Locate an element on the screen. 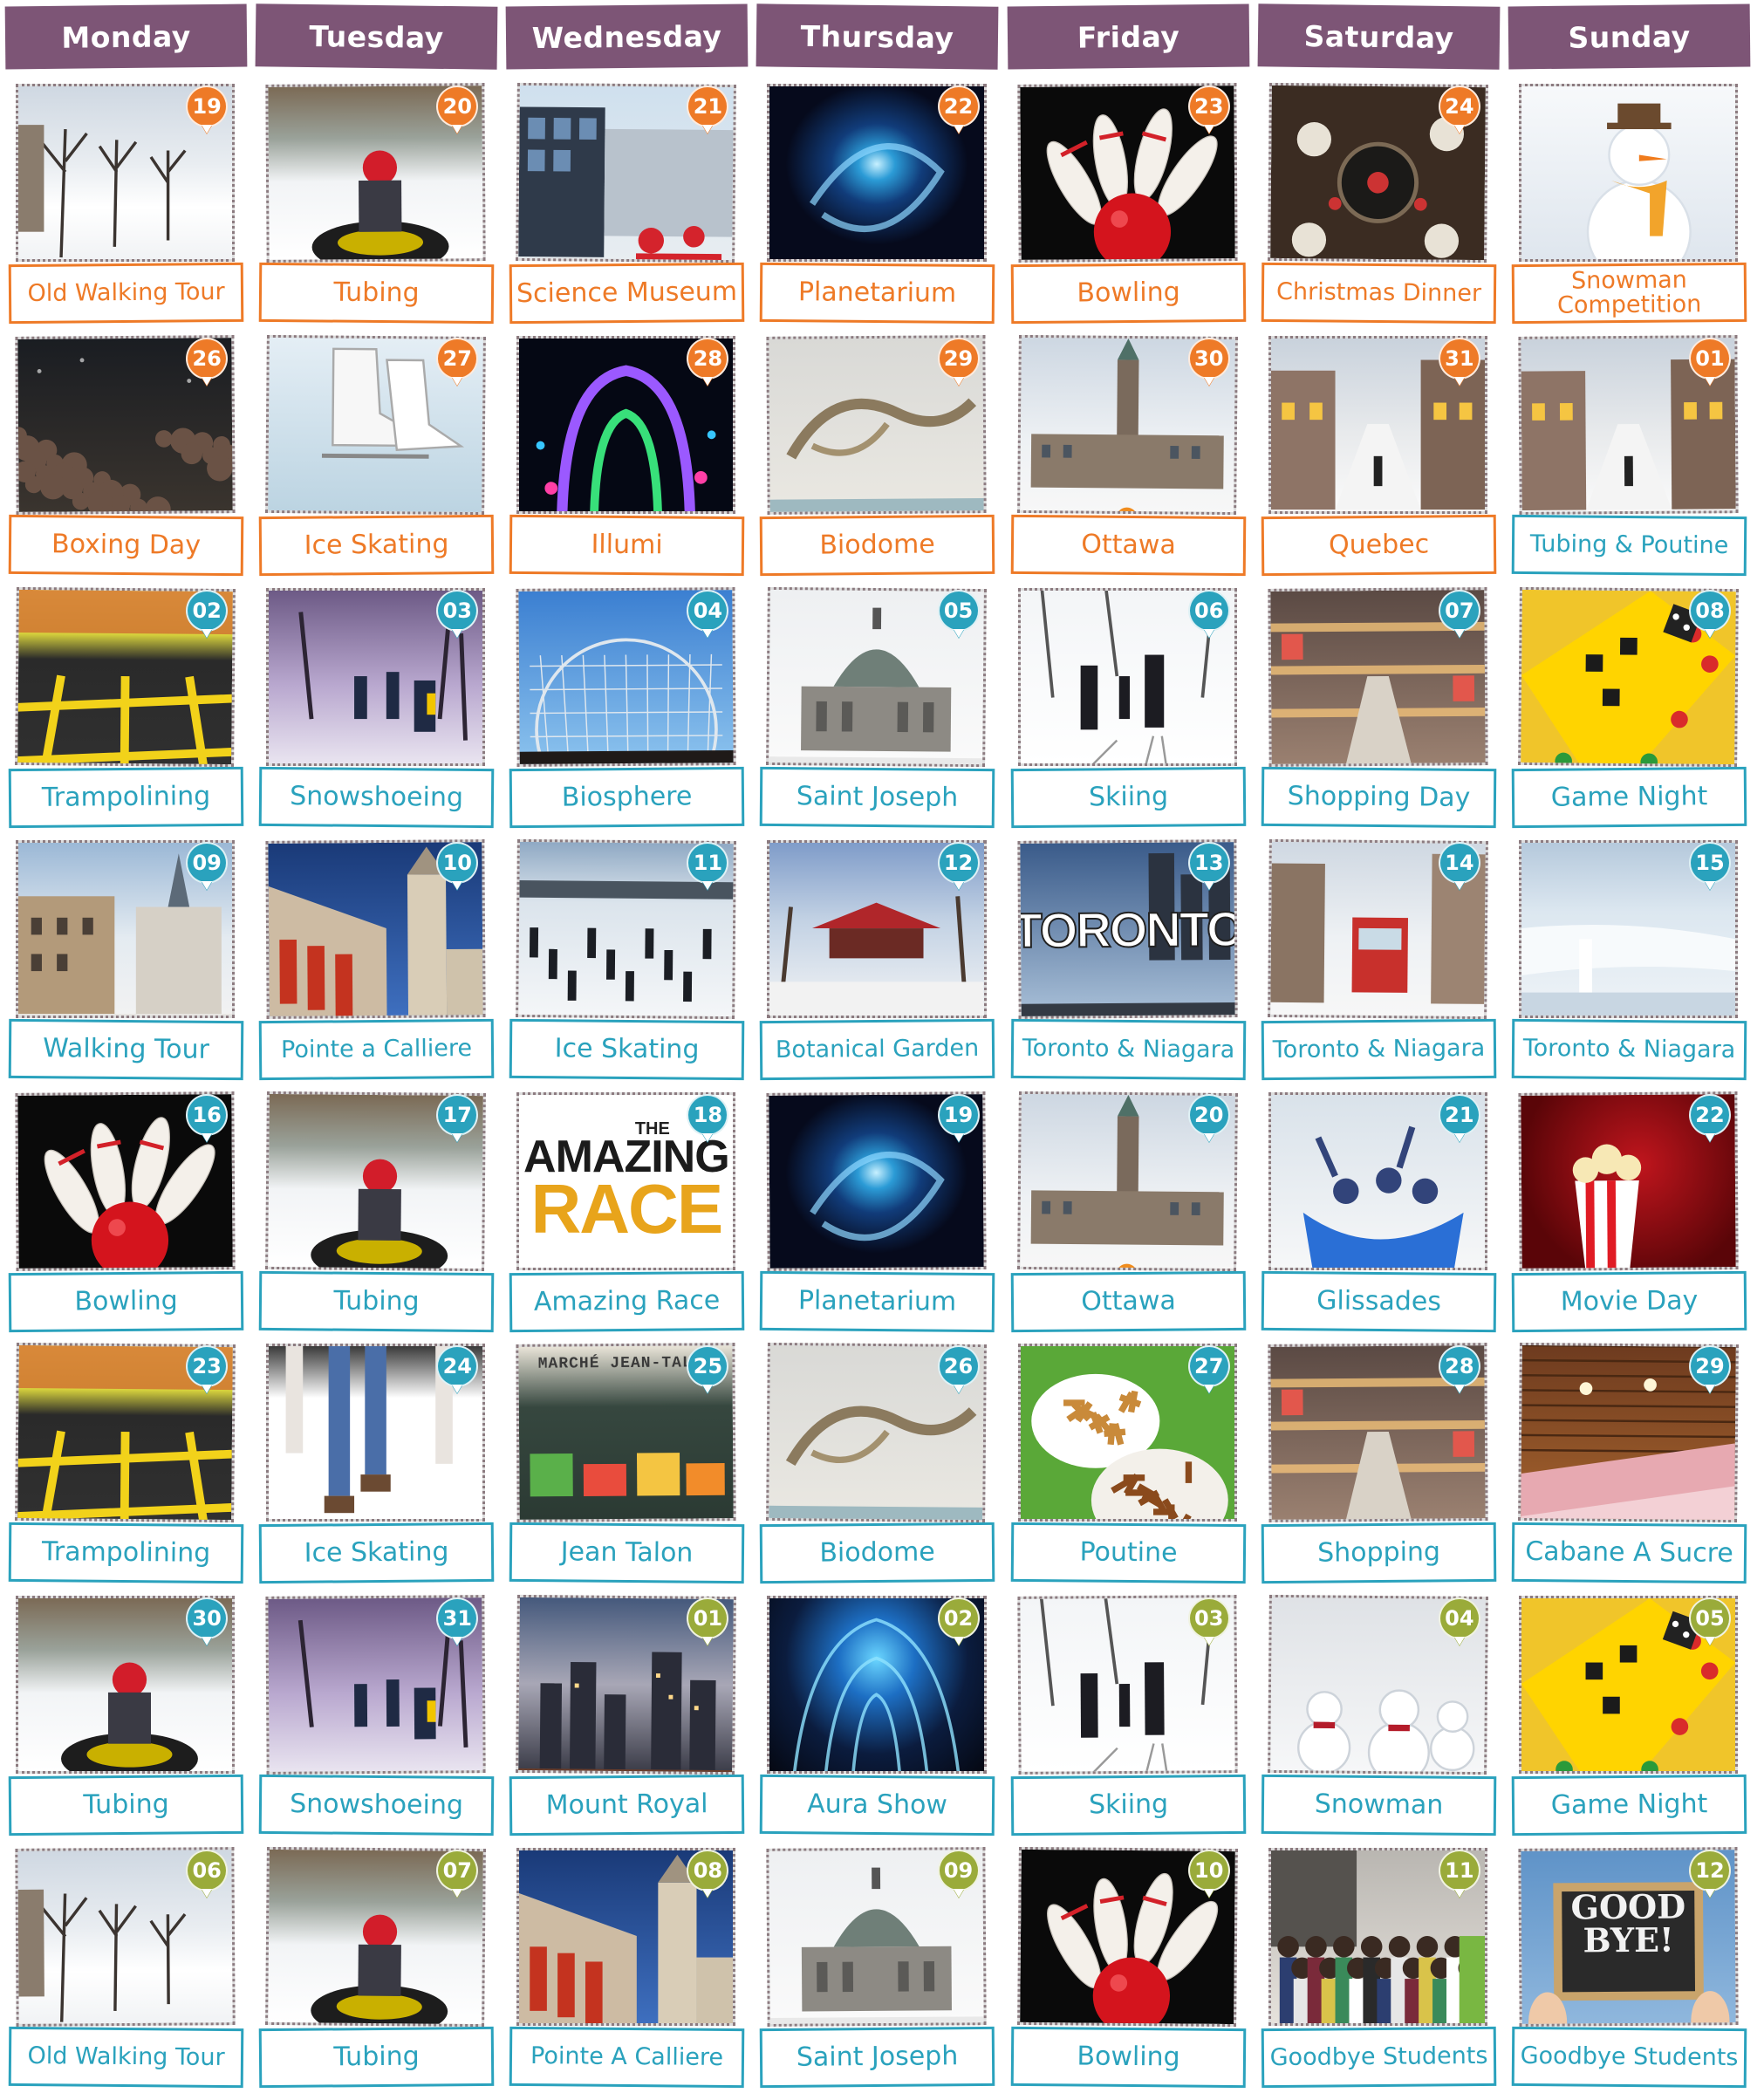 This screenshot has height=2093, width=1764. activity-card: 30 Ottawa is located at coordinates (1128, 455).